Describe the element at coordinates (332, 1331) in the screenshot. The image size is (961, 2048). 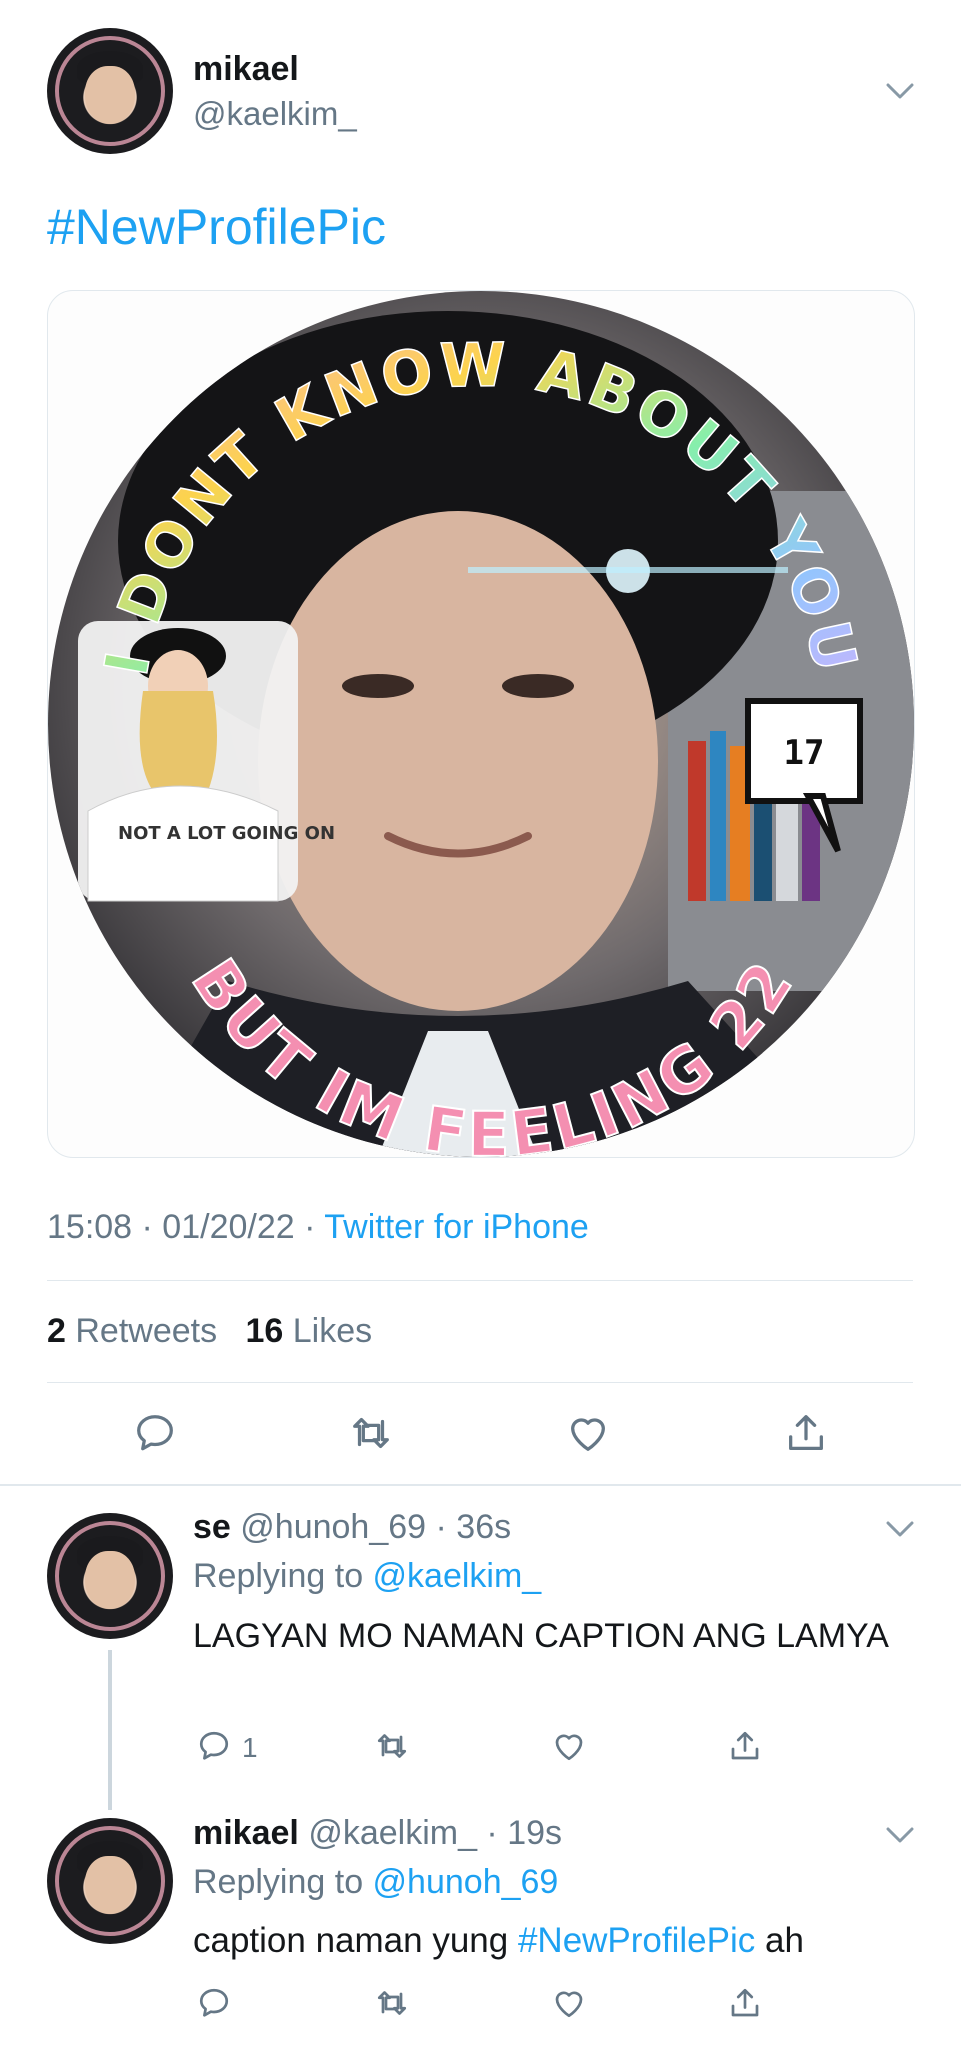
I see `likes-label: Likes` at that location.